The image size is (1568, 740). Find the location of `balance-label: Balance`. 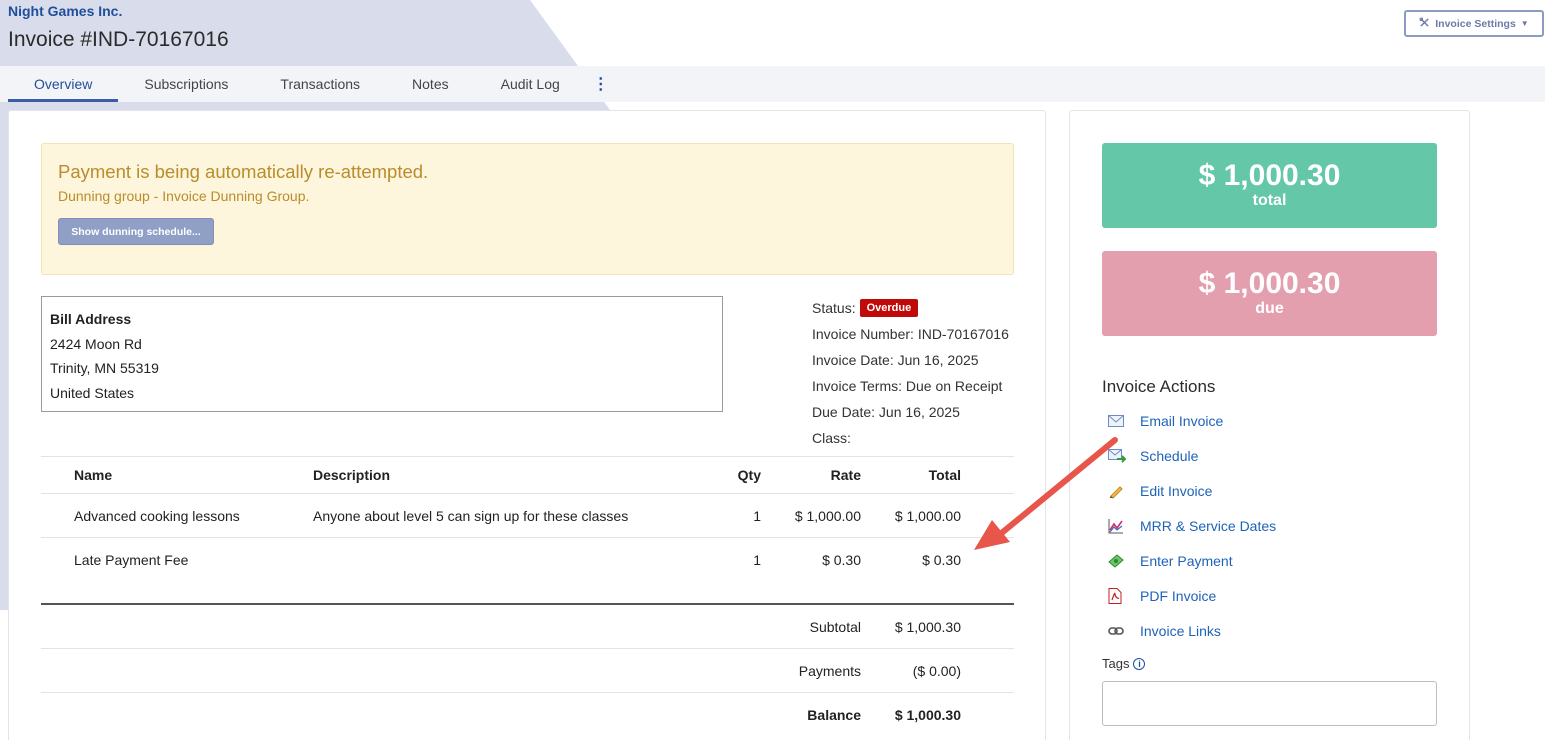

balance-label: Balance is located at coordinates (834, 715).